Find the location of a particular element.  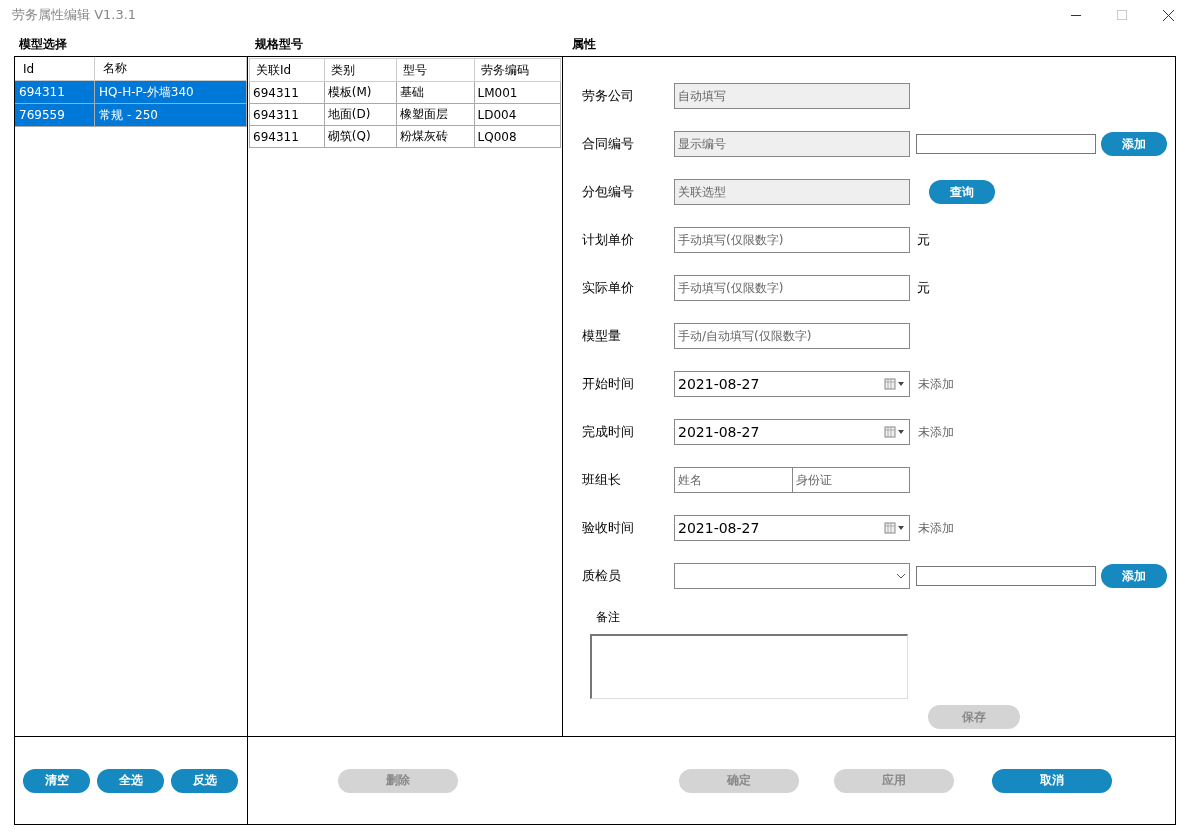

readonly-field: 关联选型 is located at coordinates (792, 192).